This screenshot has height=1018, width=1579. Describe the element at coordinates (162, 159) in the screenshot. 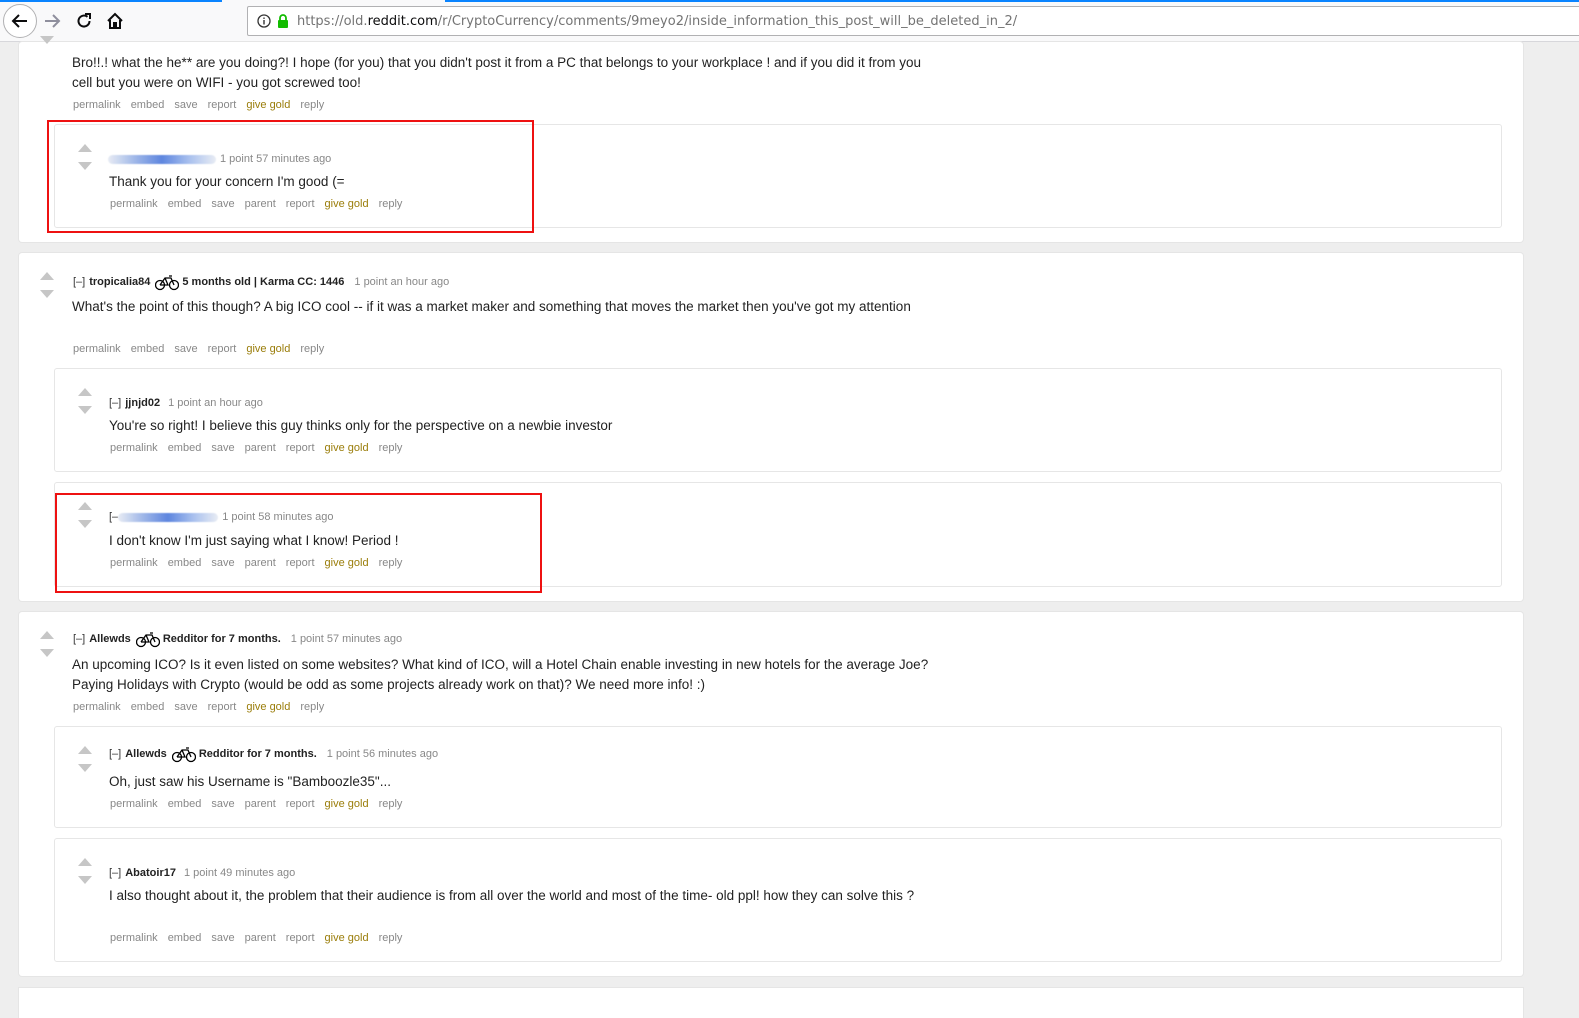

I see `redacted-username` at that location.